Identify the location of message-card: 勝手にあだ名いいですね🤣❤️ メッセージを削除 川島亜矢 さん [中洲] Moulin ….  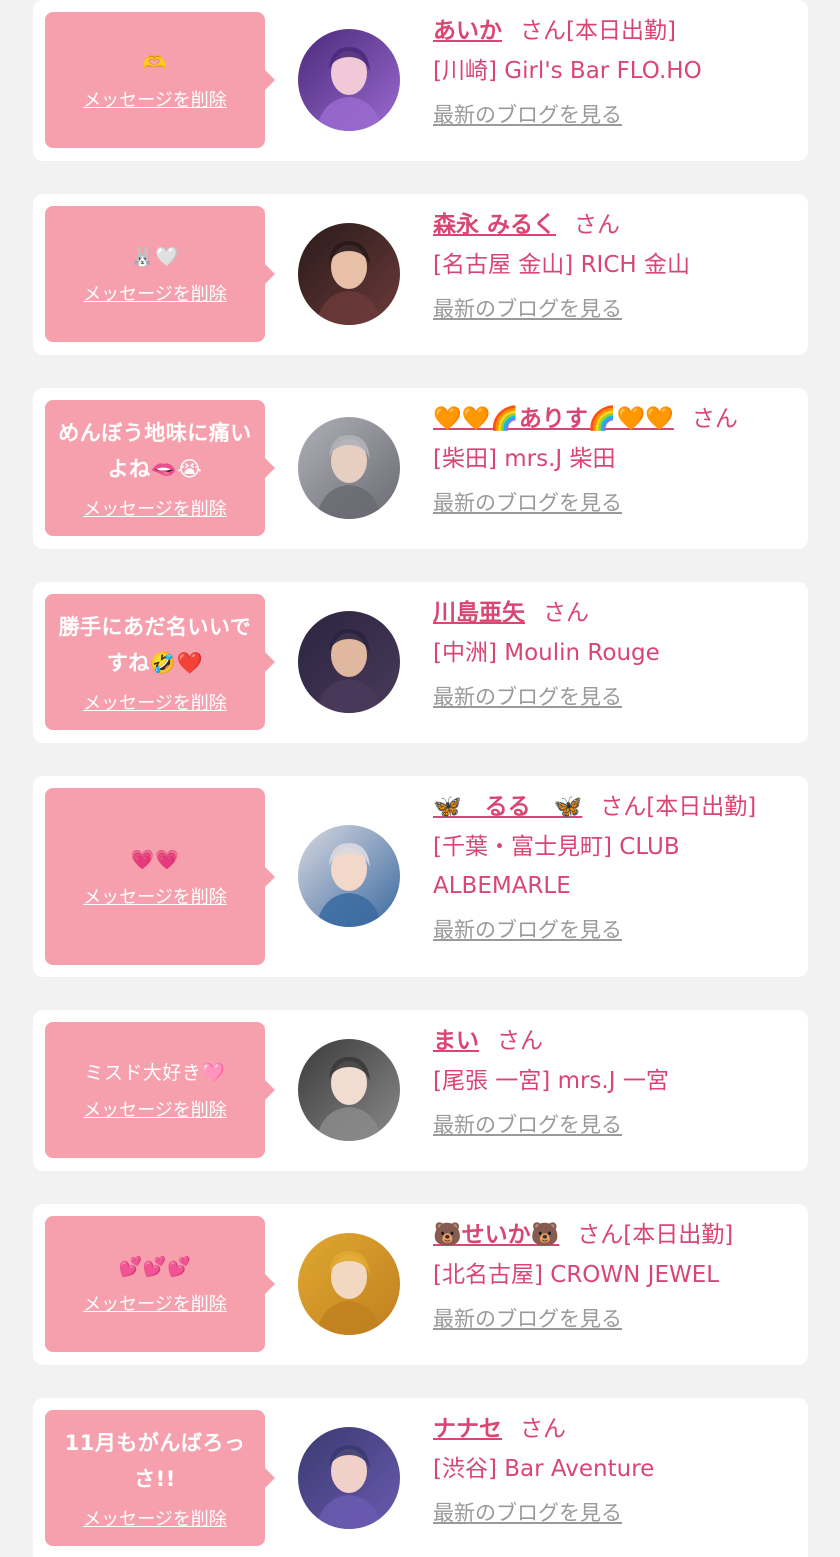
(420, 662).